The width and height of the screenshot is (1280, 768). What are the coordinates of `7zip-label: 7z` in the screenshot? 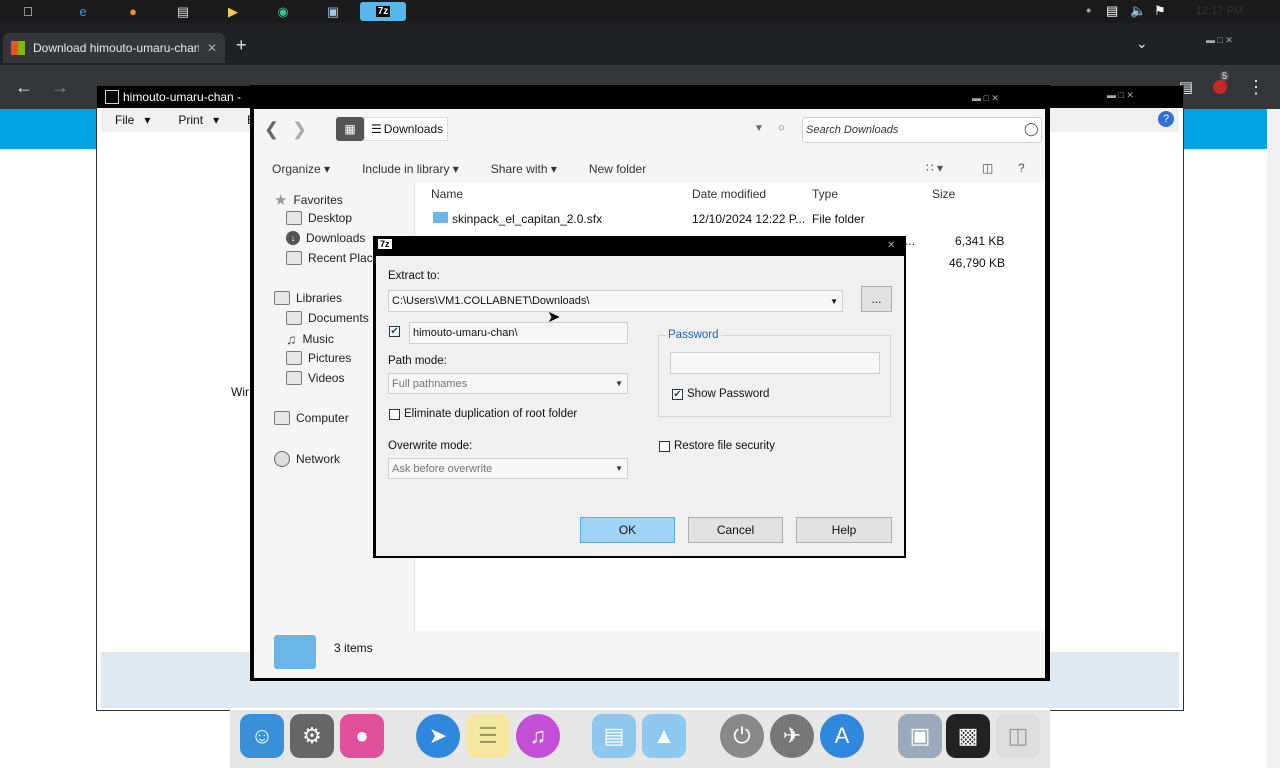 It's located at (383, 11).